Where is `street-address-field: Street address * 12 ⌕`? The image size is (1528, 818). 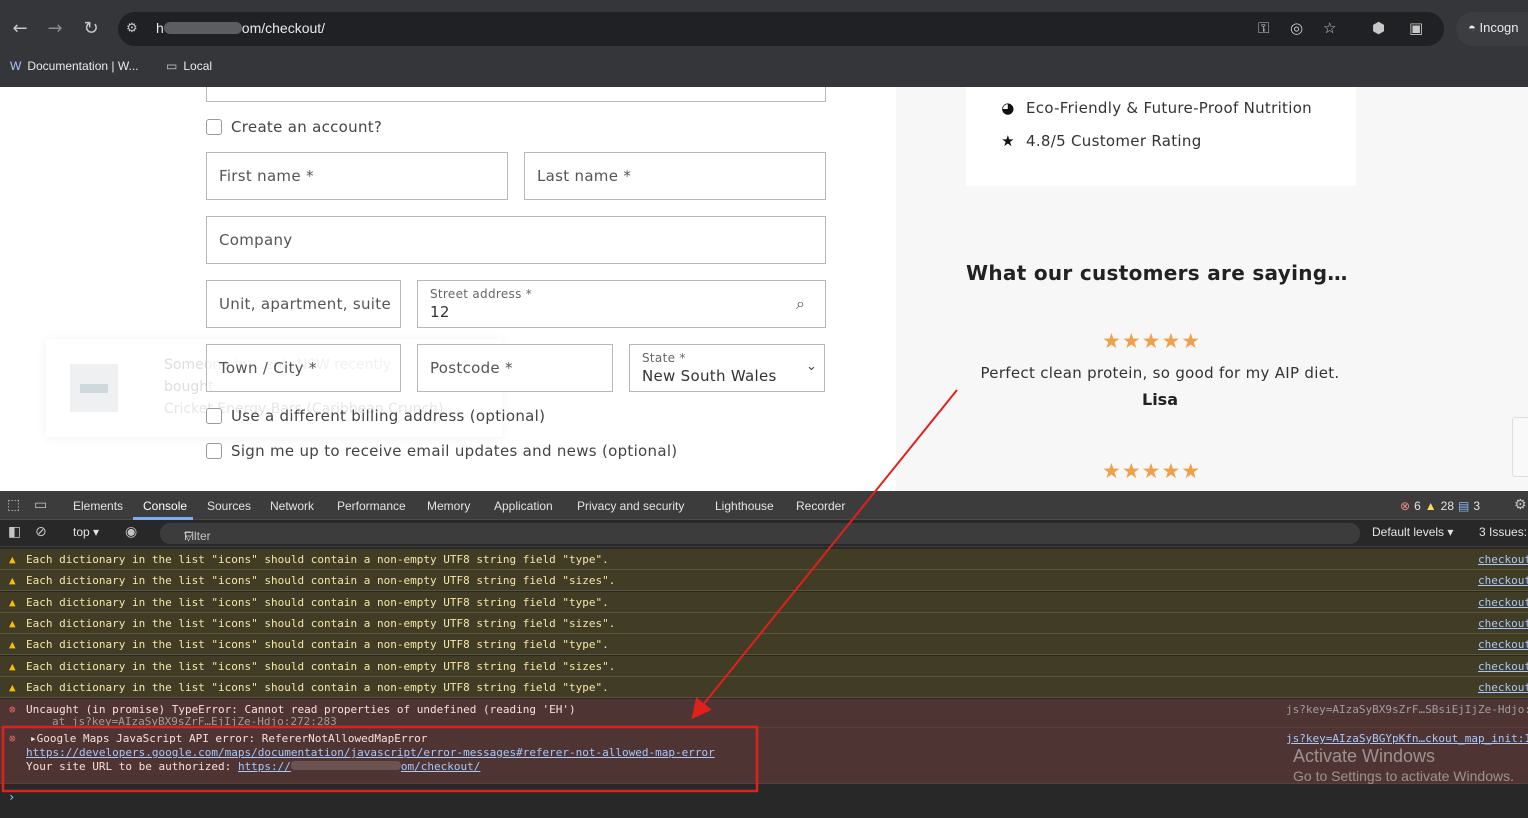 street-address-field: Street address * 12 ⌕ is located at coordinates (621, 304).